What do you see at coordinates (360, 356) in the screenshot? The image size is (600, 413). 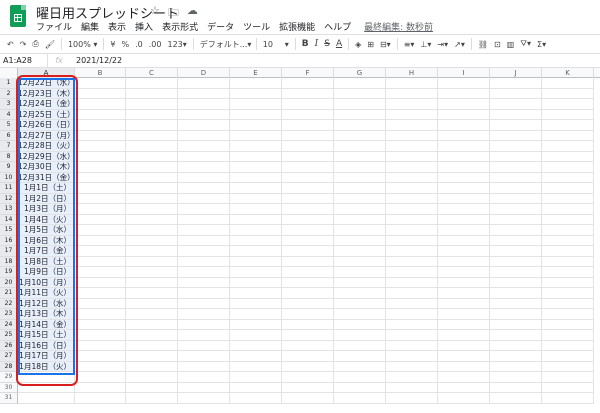 I see `cell-g27` at bounding box center [360, 356].